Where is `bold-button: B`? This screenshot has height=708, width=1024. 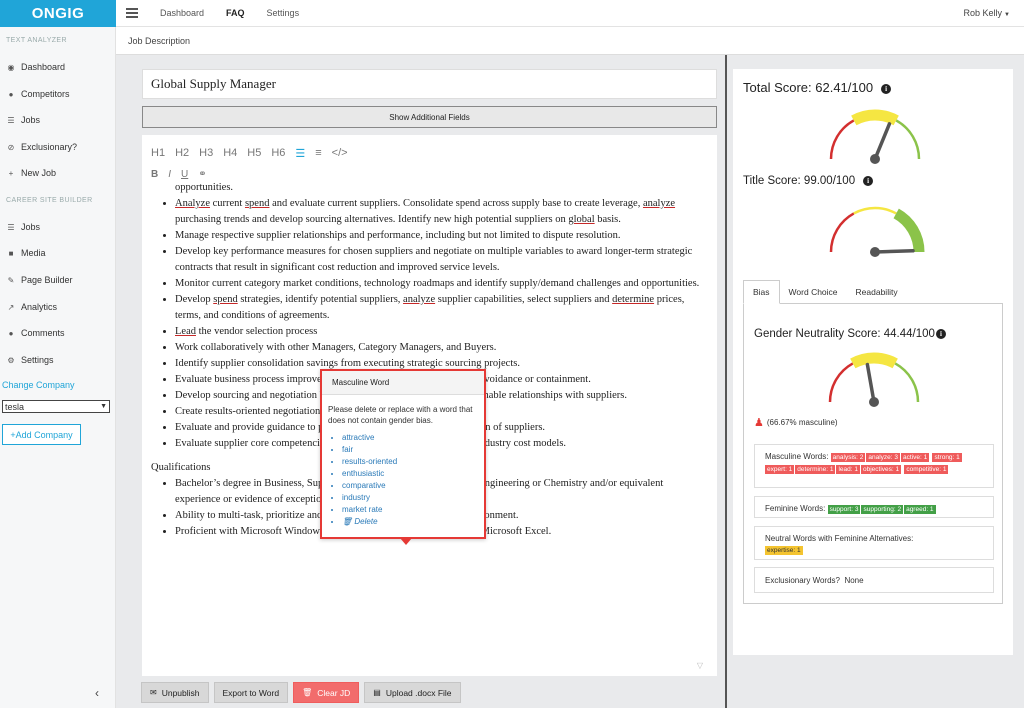 bold-button: B is located at coordinates (154, 174).